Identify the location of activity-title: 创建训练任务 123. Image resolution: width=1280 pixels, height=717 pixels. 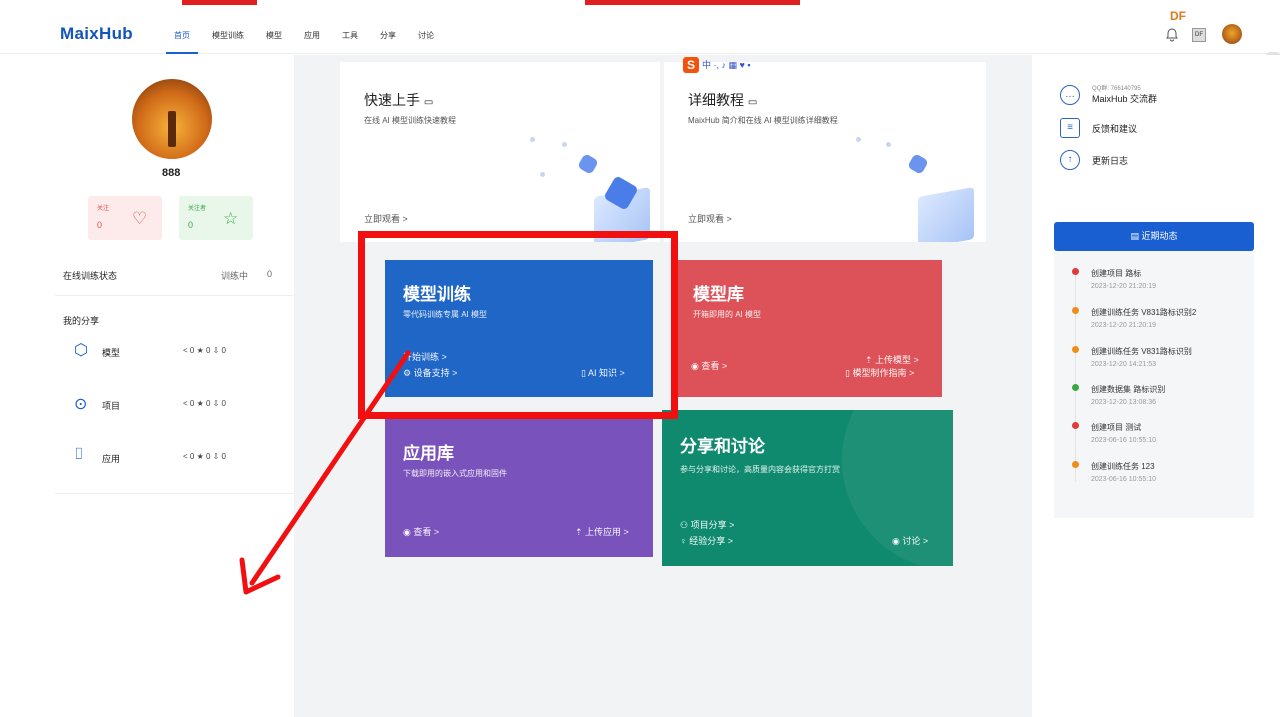
(1123, 466).